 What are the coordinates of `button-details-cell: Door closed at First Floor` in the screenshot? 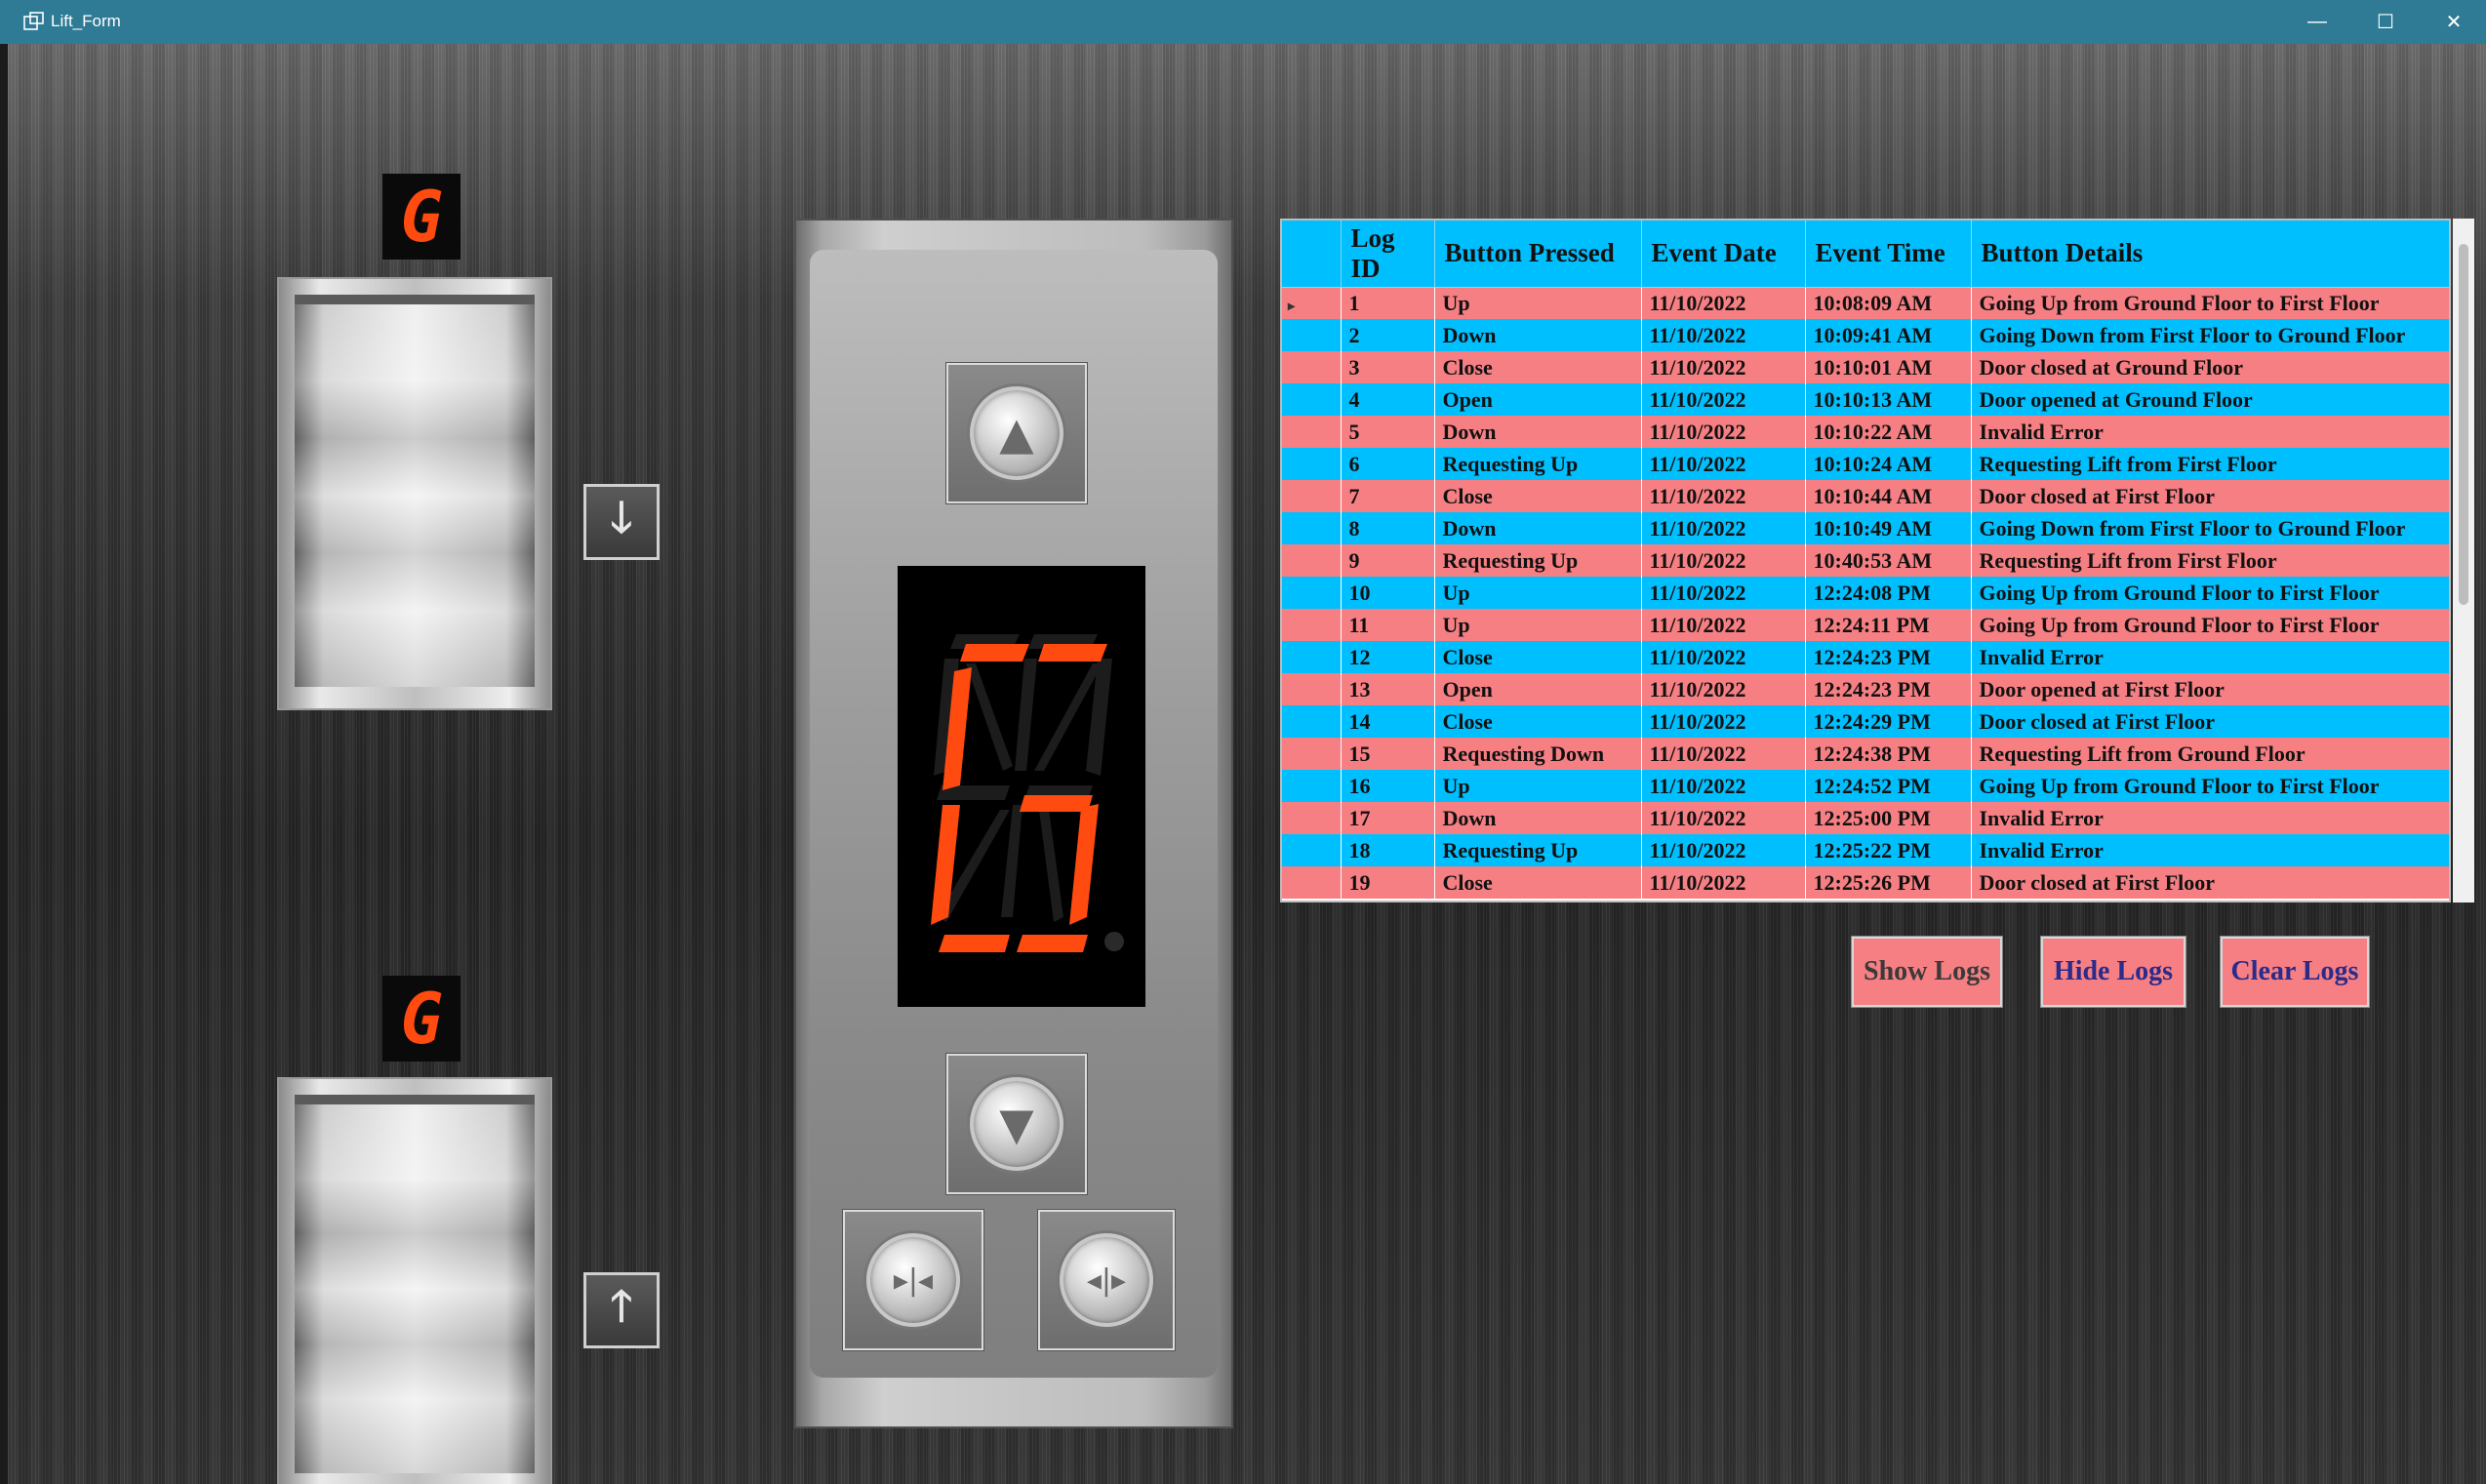 It's located at (2210, 882).